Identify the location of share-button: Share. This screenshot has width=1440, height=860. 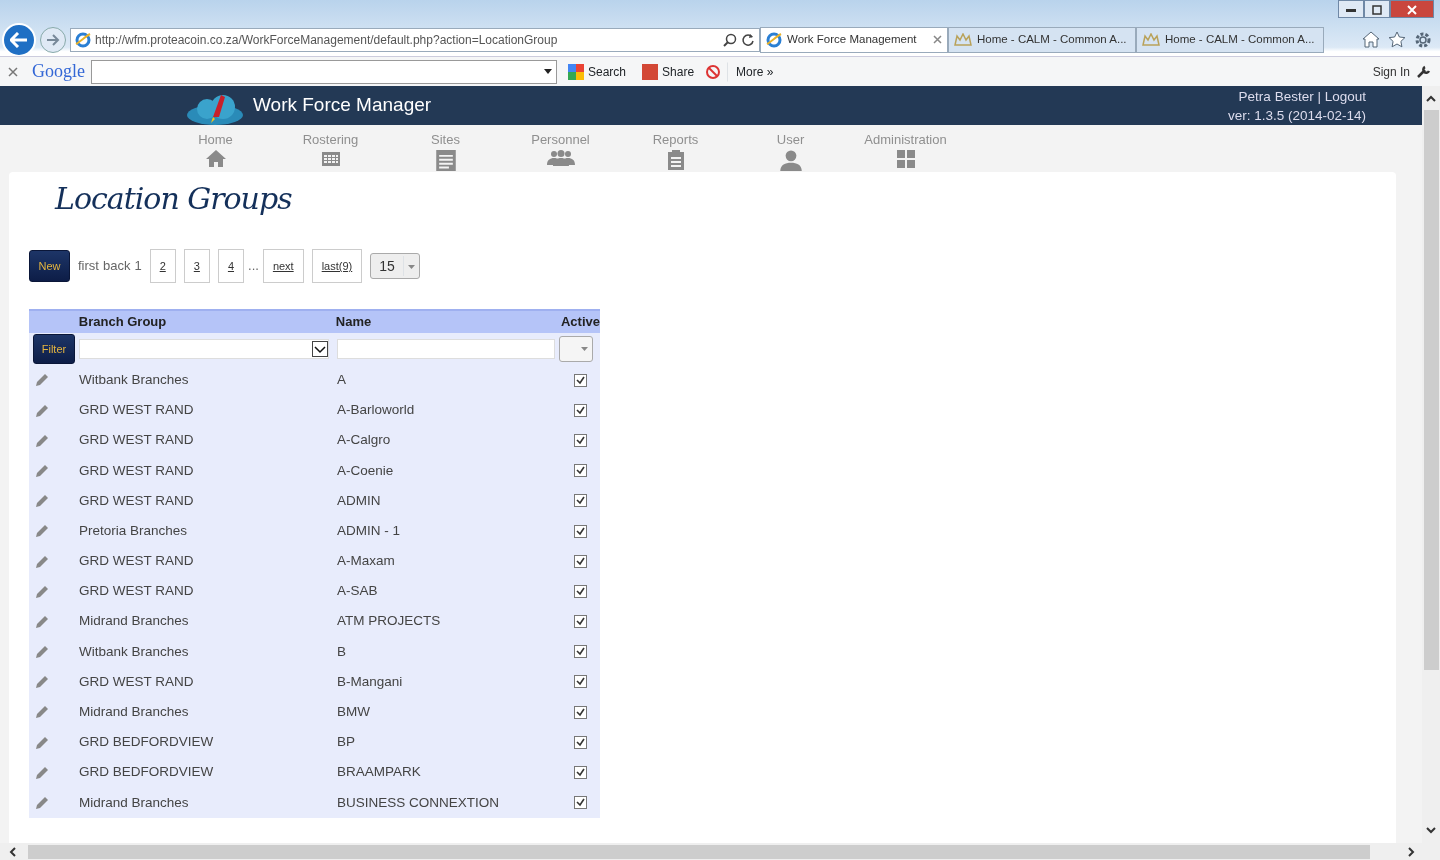
(668, 71).